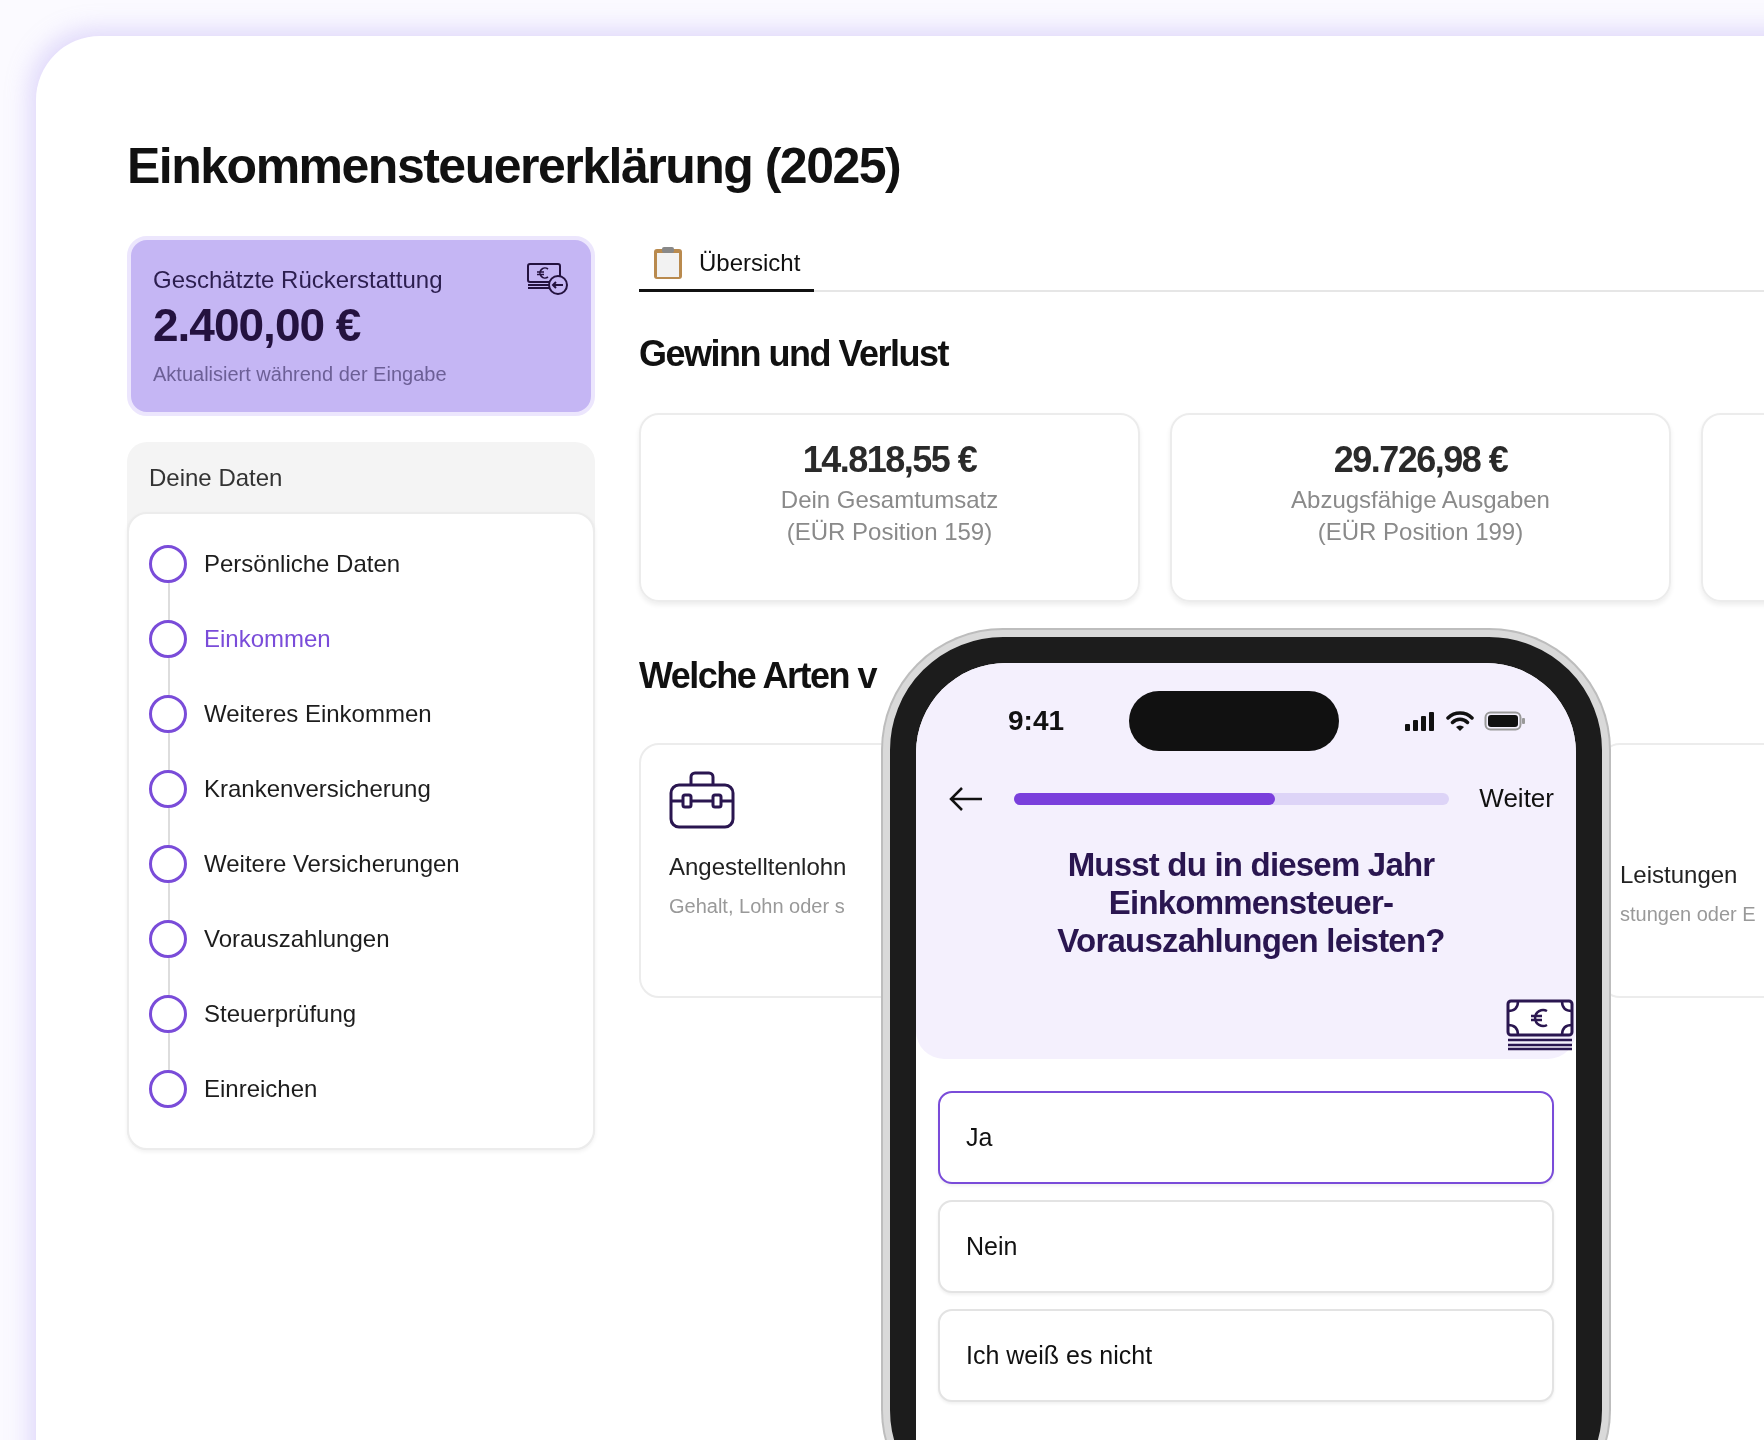 The height and width of the screenshot is (1440, 1764). What do you see at coordinates (757, 907) in the screenshot?
I see `type-subtitle: Gehalt, Lohn oder s` at bounding box center [757, 907].